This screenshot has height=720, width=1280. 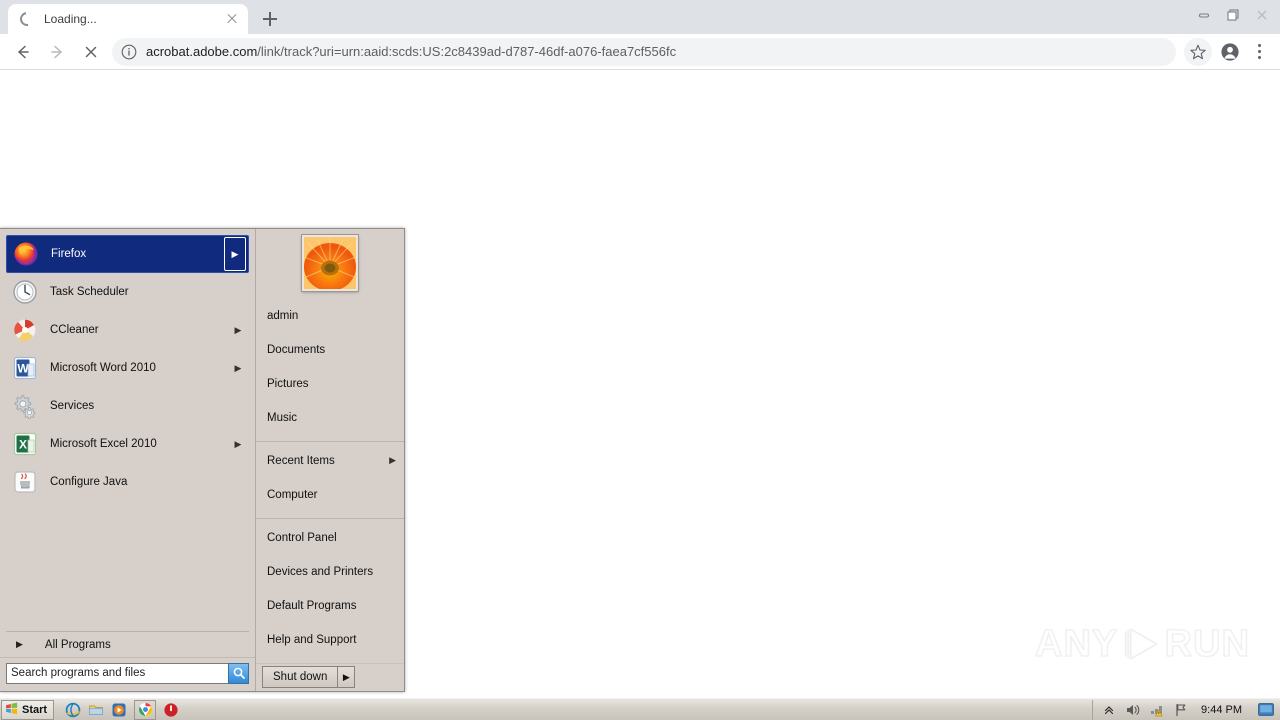 I want to click on media-player-icon, so click(x=119, y=710).